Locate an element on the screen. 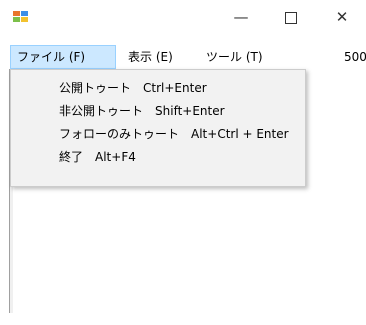 Image resolution: width=366 pixels, height=325 pixels. maximize-icon is located at coordinates (291, 17).